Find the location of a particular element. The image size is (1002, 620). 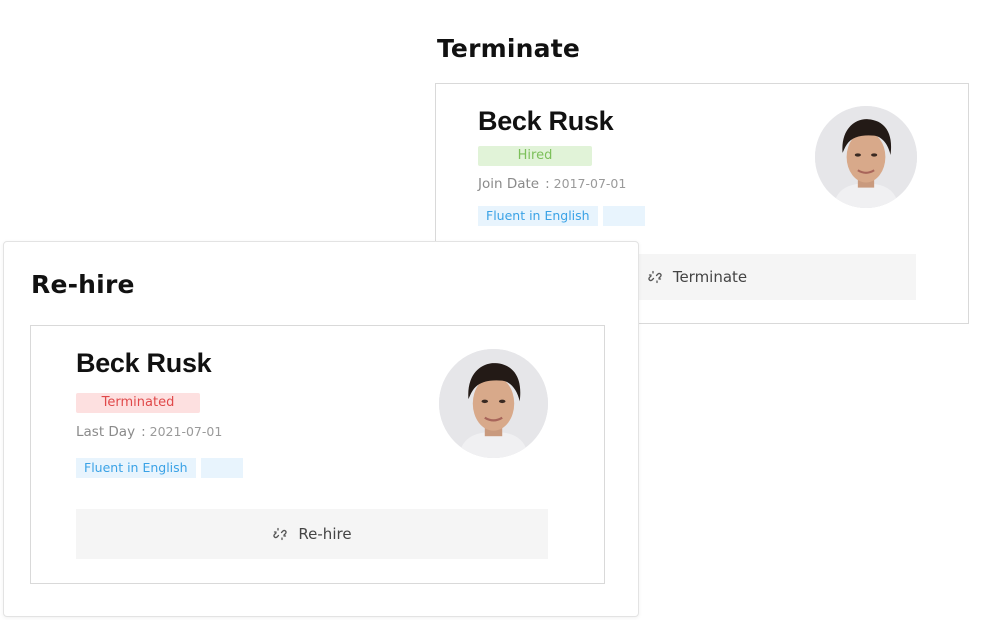

rehire-button-label: Re-hire is located at coordinates (325, 534).